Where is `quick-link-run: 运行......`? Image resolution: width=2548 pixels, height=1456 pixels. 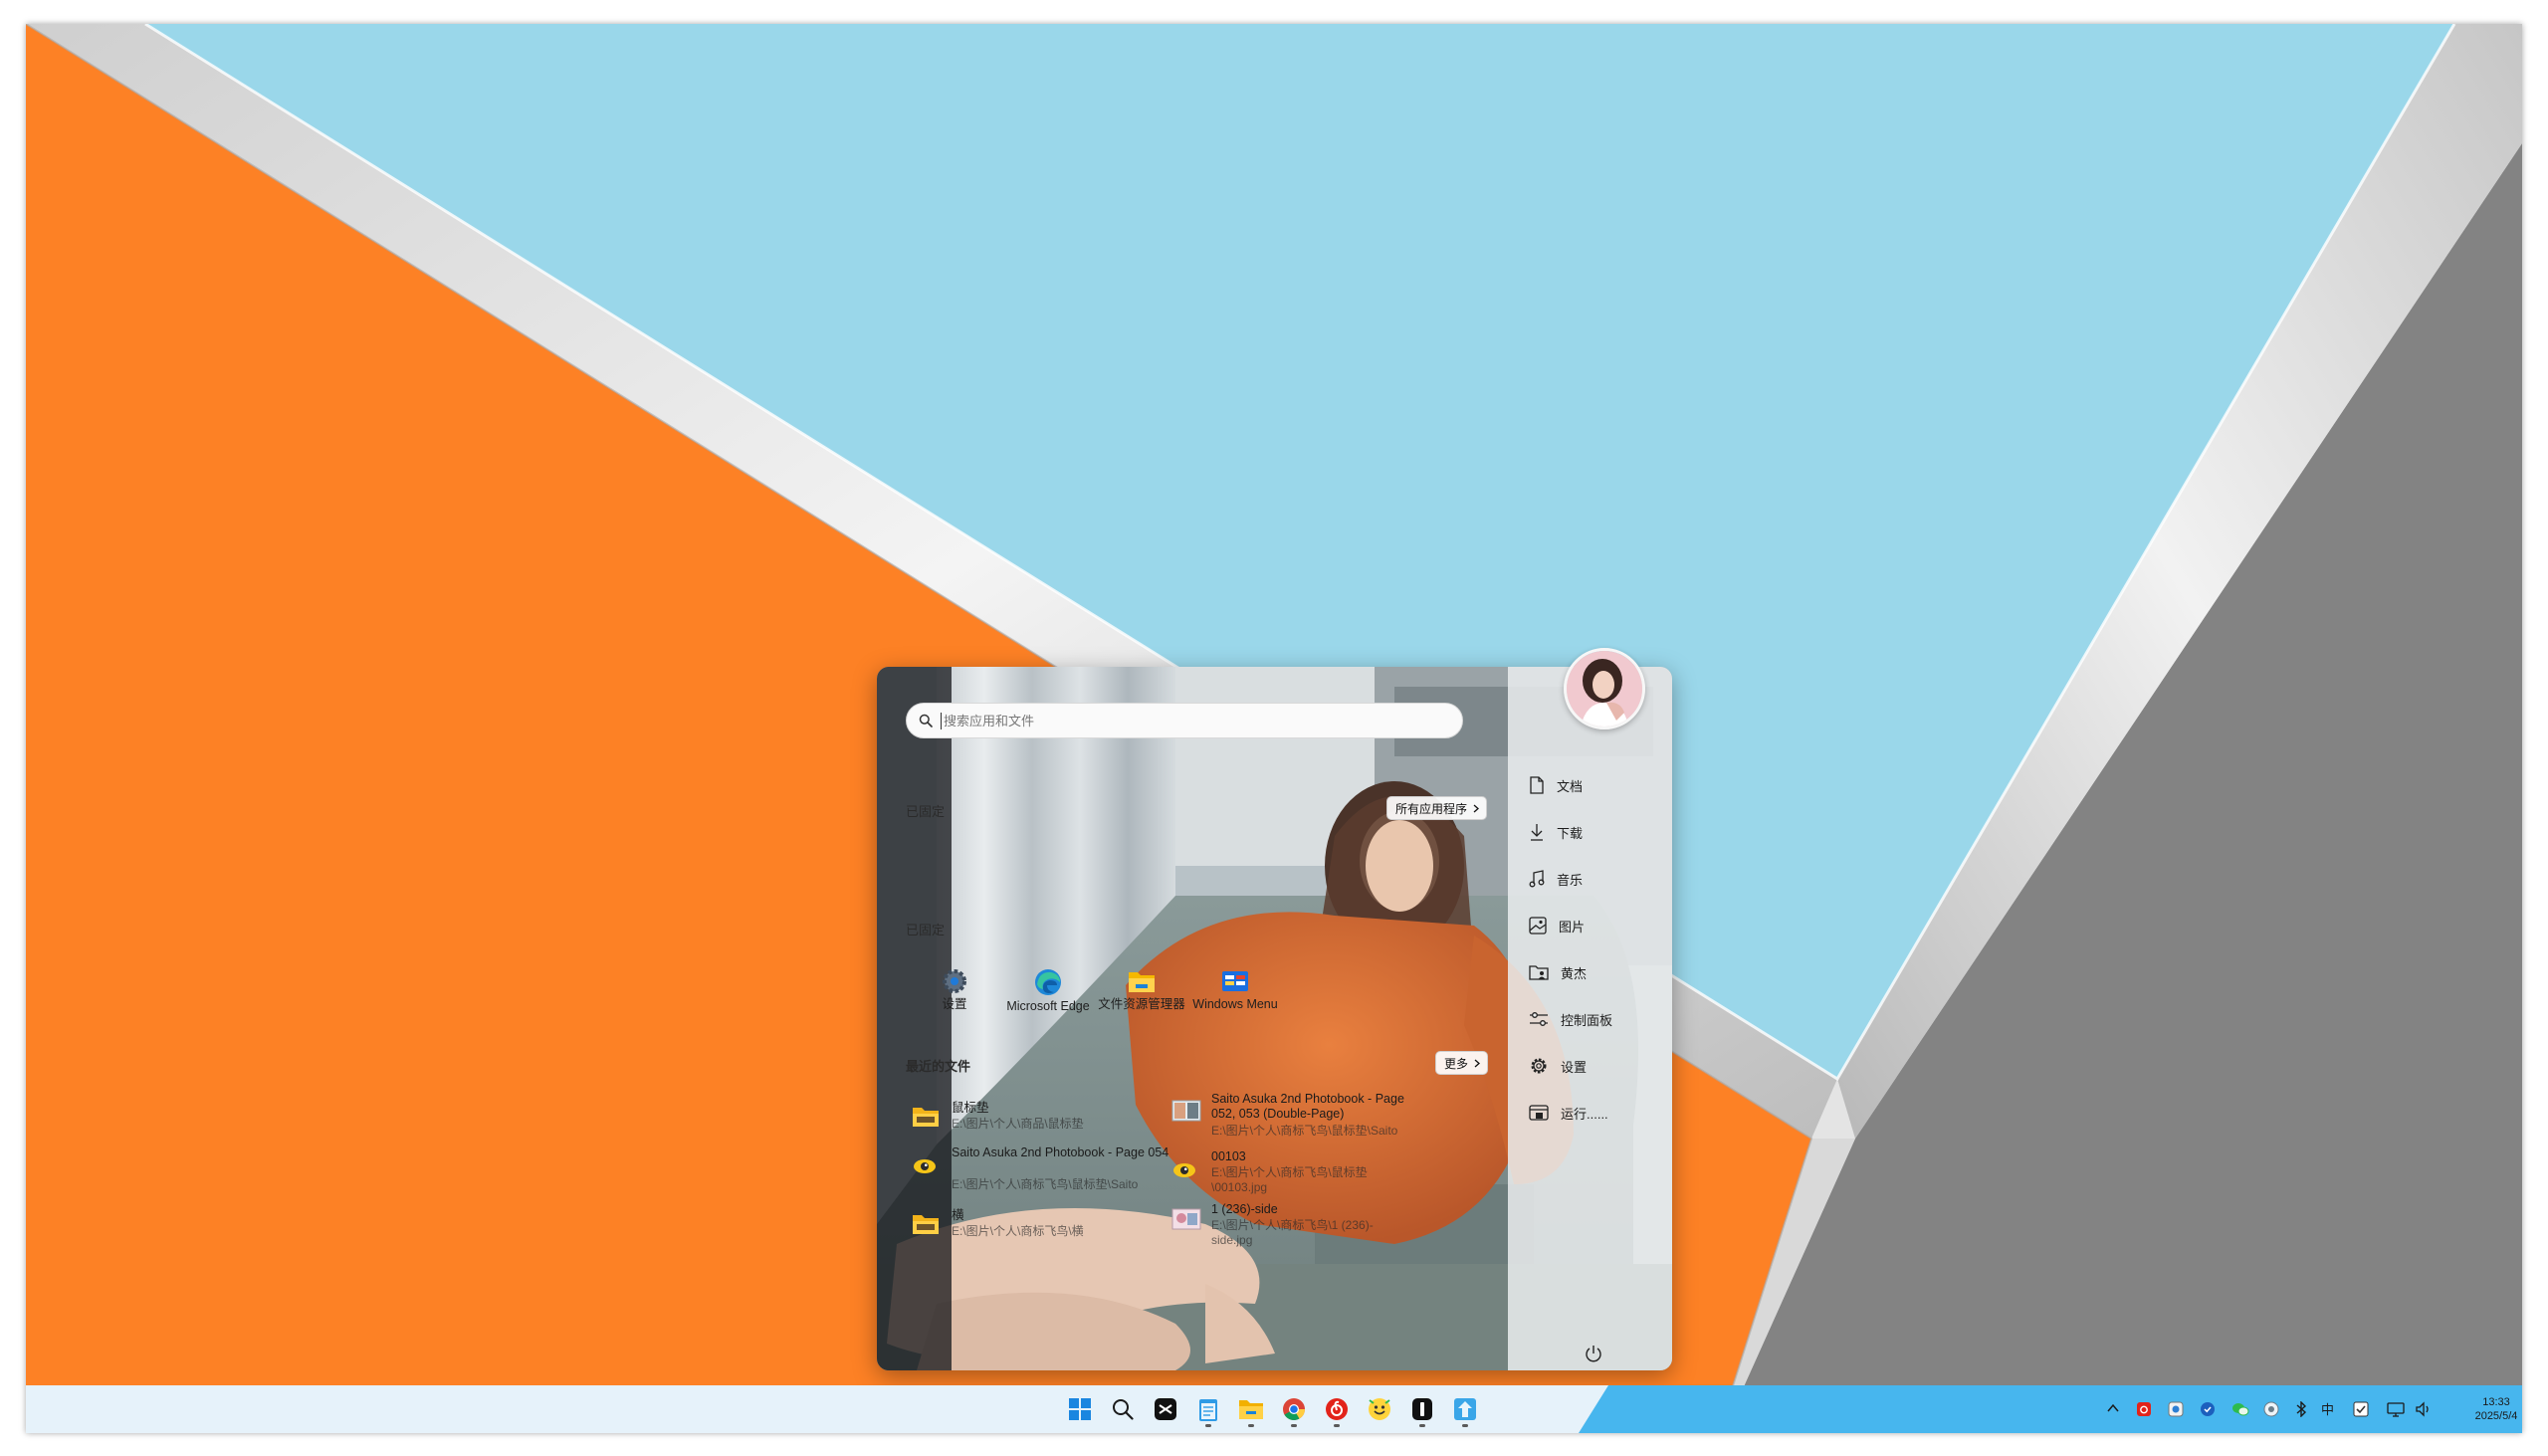 quick-link-run: 运行...... is located at coordinates (1598, 1113).